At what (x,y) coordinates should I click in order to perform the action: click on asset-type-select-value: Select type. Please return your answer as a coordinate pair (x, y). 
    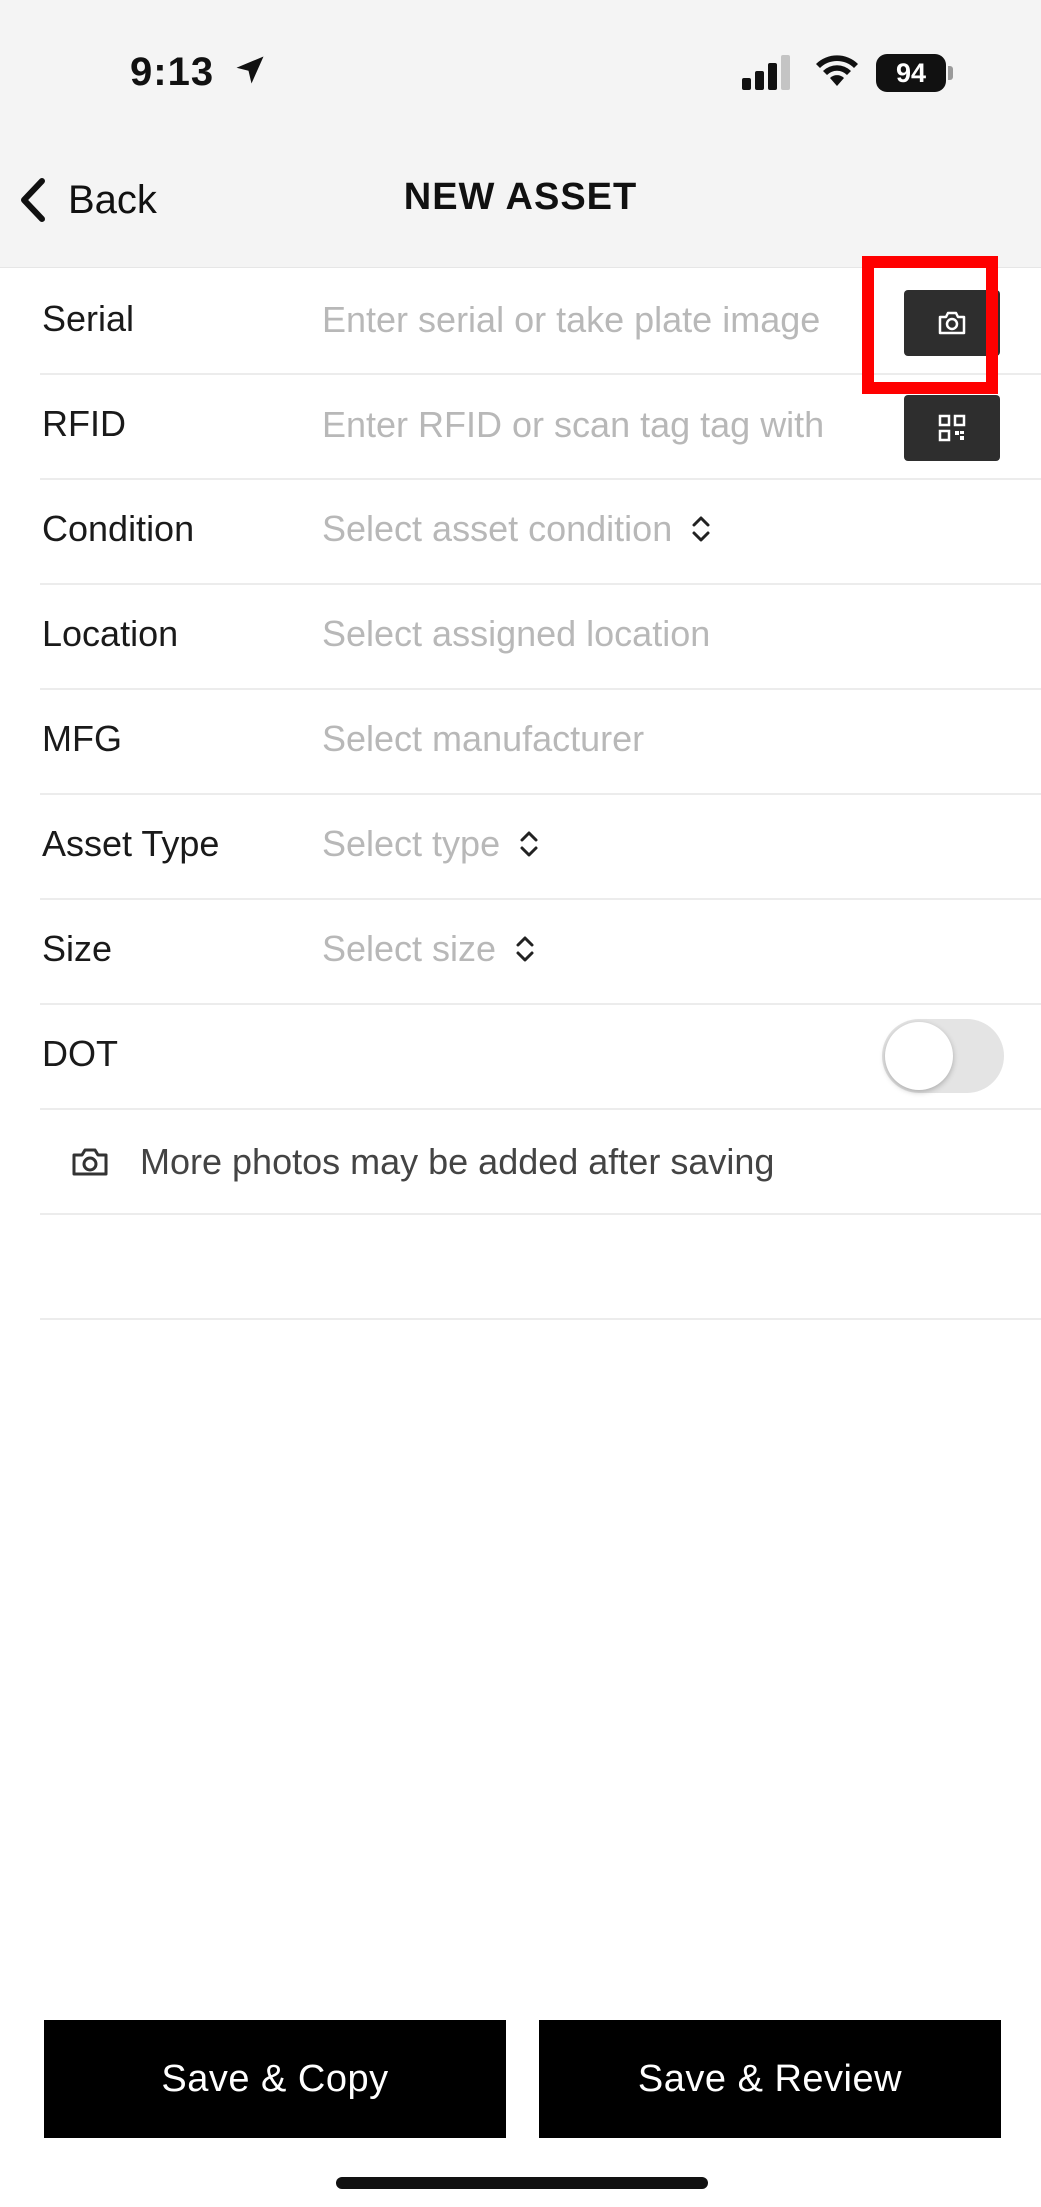
    Looking at the image, I should click on (411, 843).